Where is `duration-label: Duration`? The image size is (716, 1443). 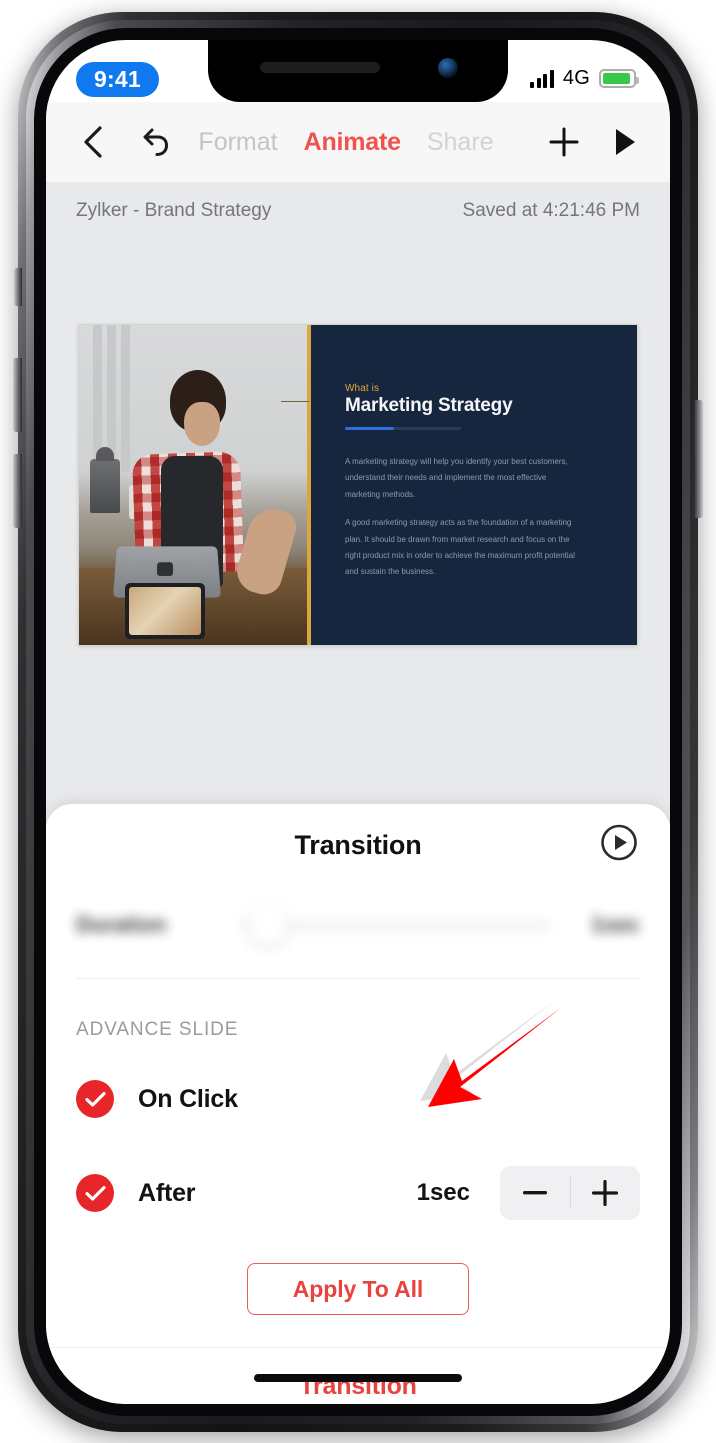 duration-label: Duration is located at coordinates (121, 924).